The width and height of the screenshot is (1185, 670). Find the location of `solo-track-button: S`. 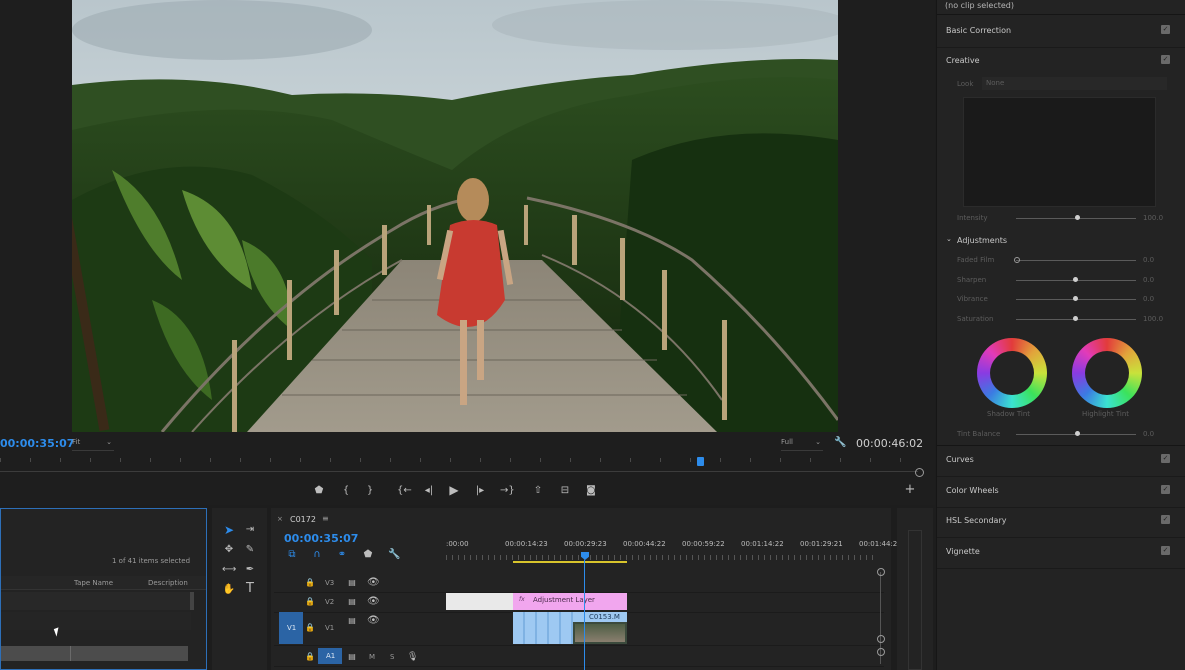

solo-track-button: S is located at coordinates (392, 657).